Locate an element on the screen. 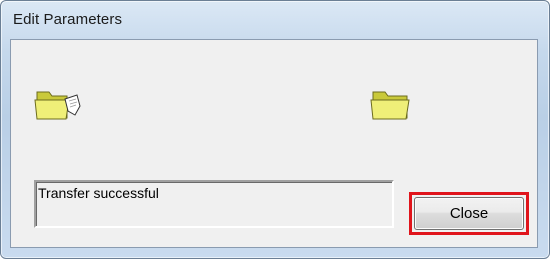 The image size is (550, 259). folder-with-document-icon is located at coordinates (57, 103).